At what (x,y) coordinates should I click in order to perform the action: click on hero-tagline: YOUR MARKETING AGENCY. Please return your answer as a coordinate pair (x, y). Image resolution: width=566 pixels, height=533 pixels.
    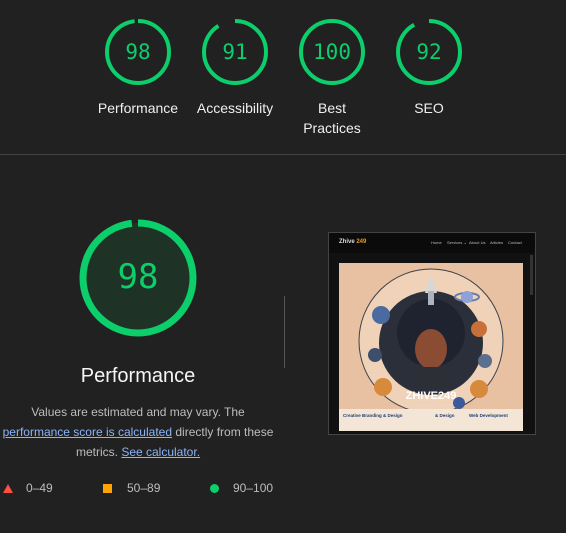
    Looking at the image, I should click on (431, 405).